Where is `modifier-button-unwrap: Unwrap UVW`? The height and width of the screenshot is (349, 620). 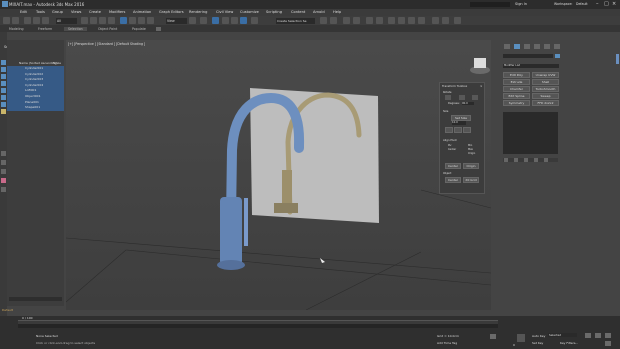 modifier-button-unwrap: Unwrap UVW is located at coordinates (545, 75).